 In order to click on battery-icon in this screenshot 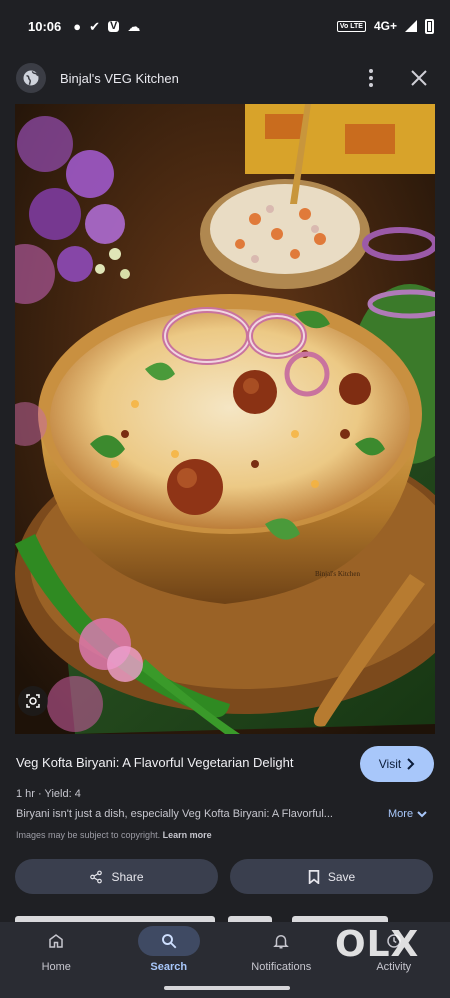, I will do `click(429, 26)`.